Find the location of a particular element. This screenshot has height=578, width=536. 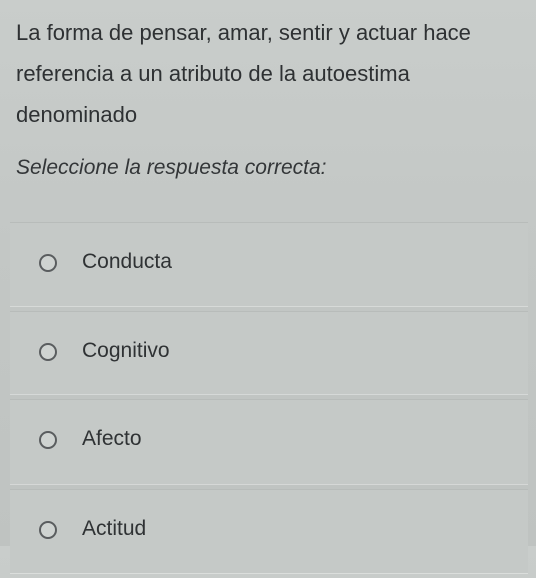

instruction-text: Seleccione la respuesta correcta: is located at coordinates (171, 167).